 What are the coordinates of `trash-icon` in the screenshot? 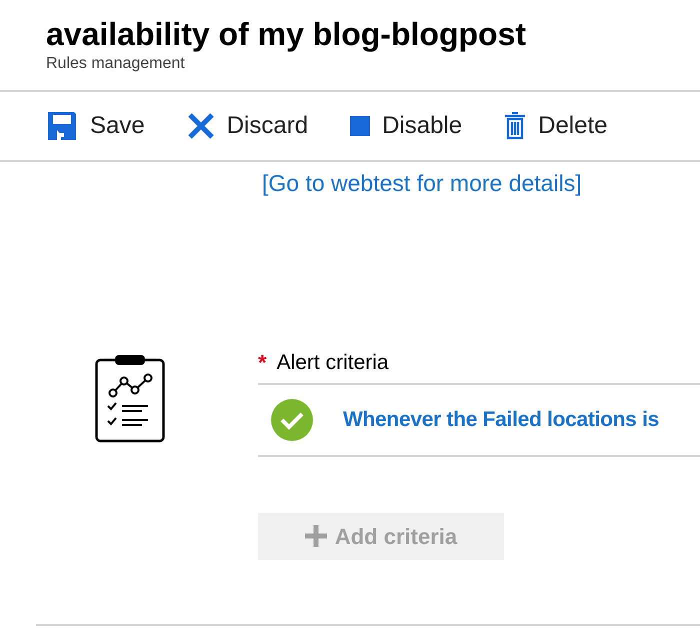 It's located at (515, 126).